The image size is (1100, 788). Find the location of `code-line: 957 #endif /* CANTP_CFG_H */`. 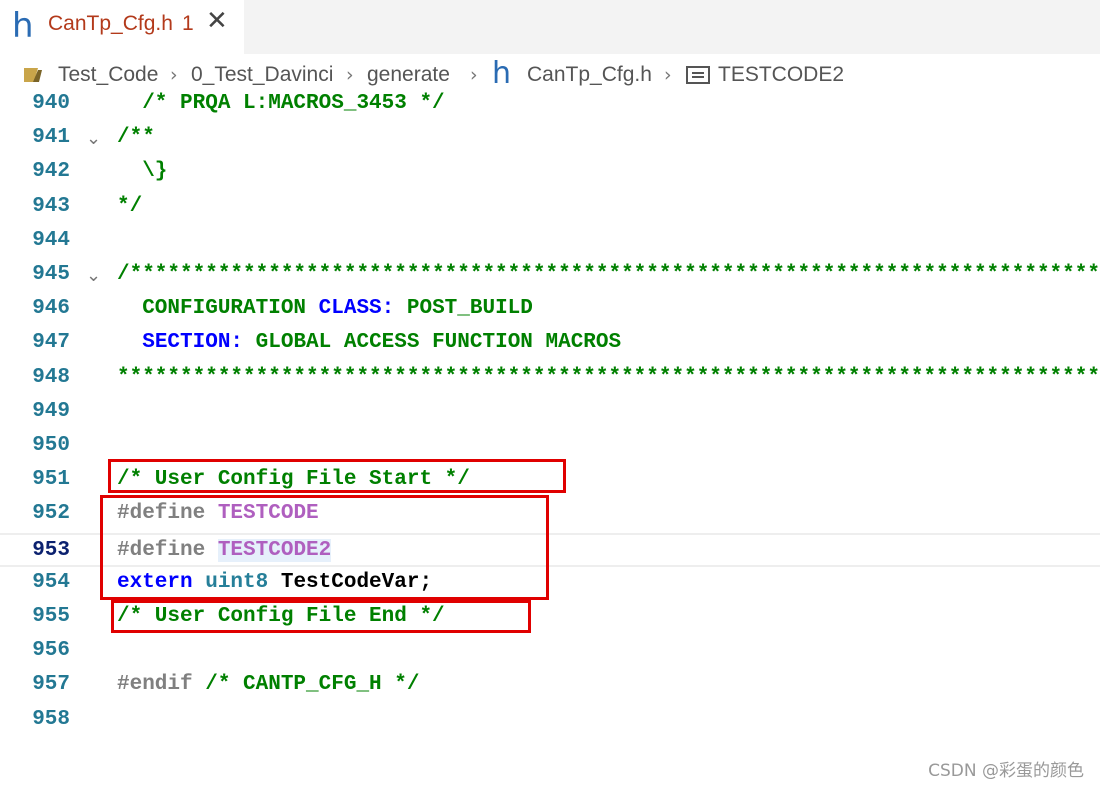

code-line: 957 #endif /* CANTP_CFG_H */ is located at coordinates (550, 686).